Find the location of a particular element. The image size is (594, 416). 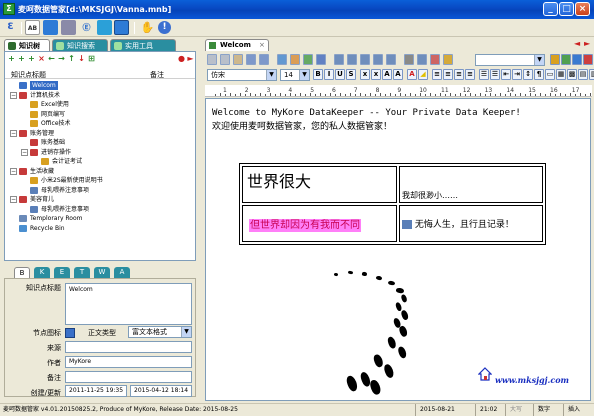

bullets-button: ☰ is located at coordinates (484, 74).